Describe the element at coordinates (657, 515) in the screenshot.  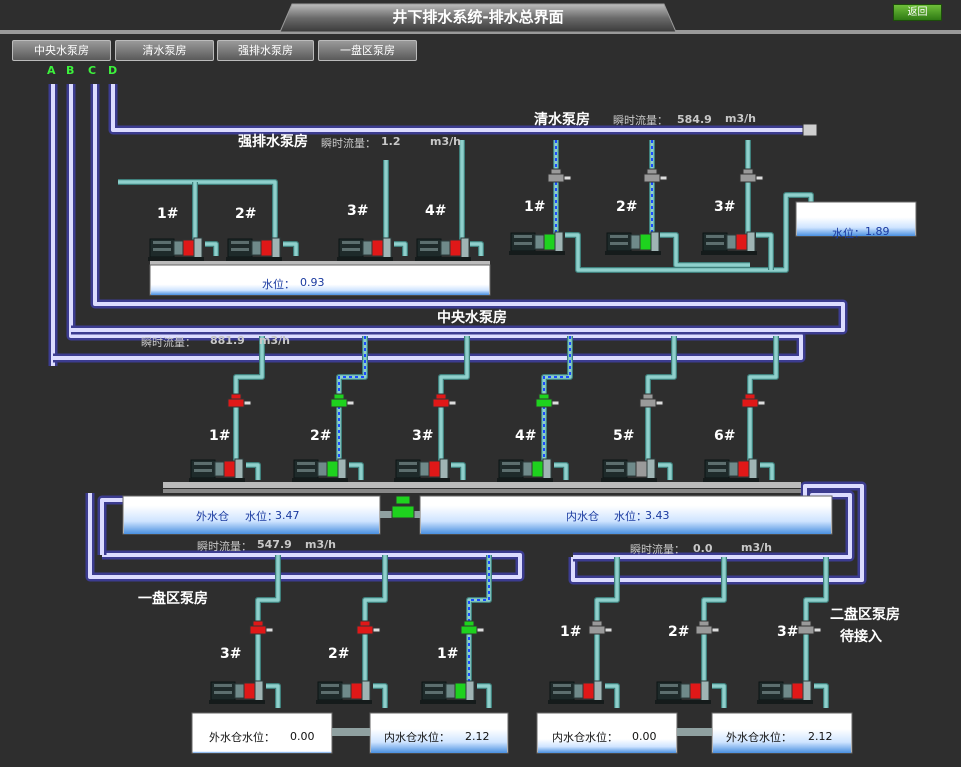
I see `zhongyang-inner-level-value: 3.43` at that location.